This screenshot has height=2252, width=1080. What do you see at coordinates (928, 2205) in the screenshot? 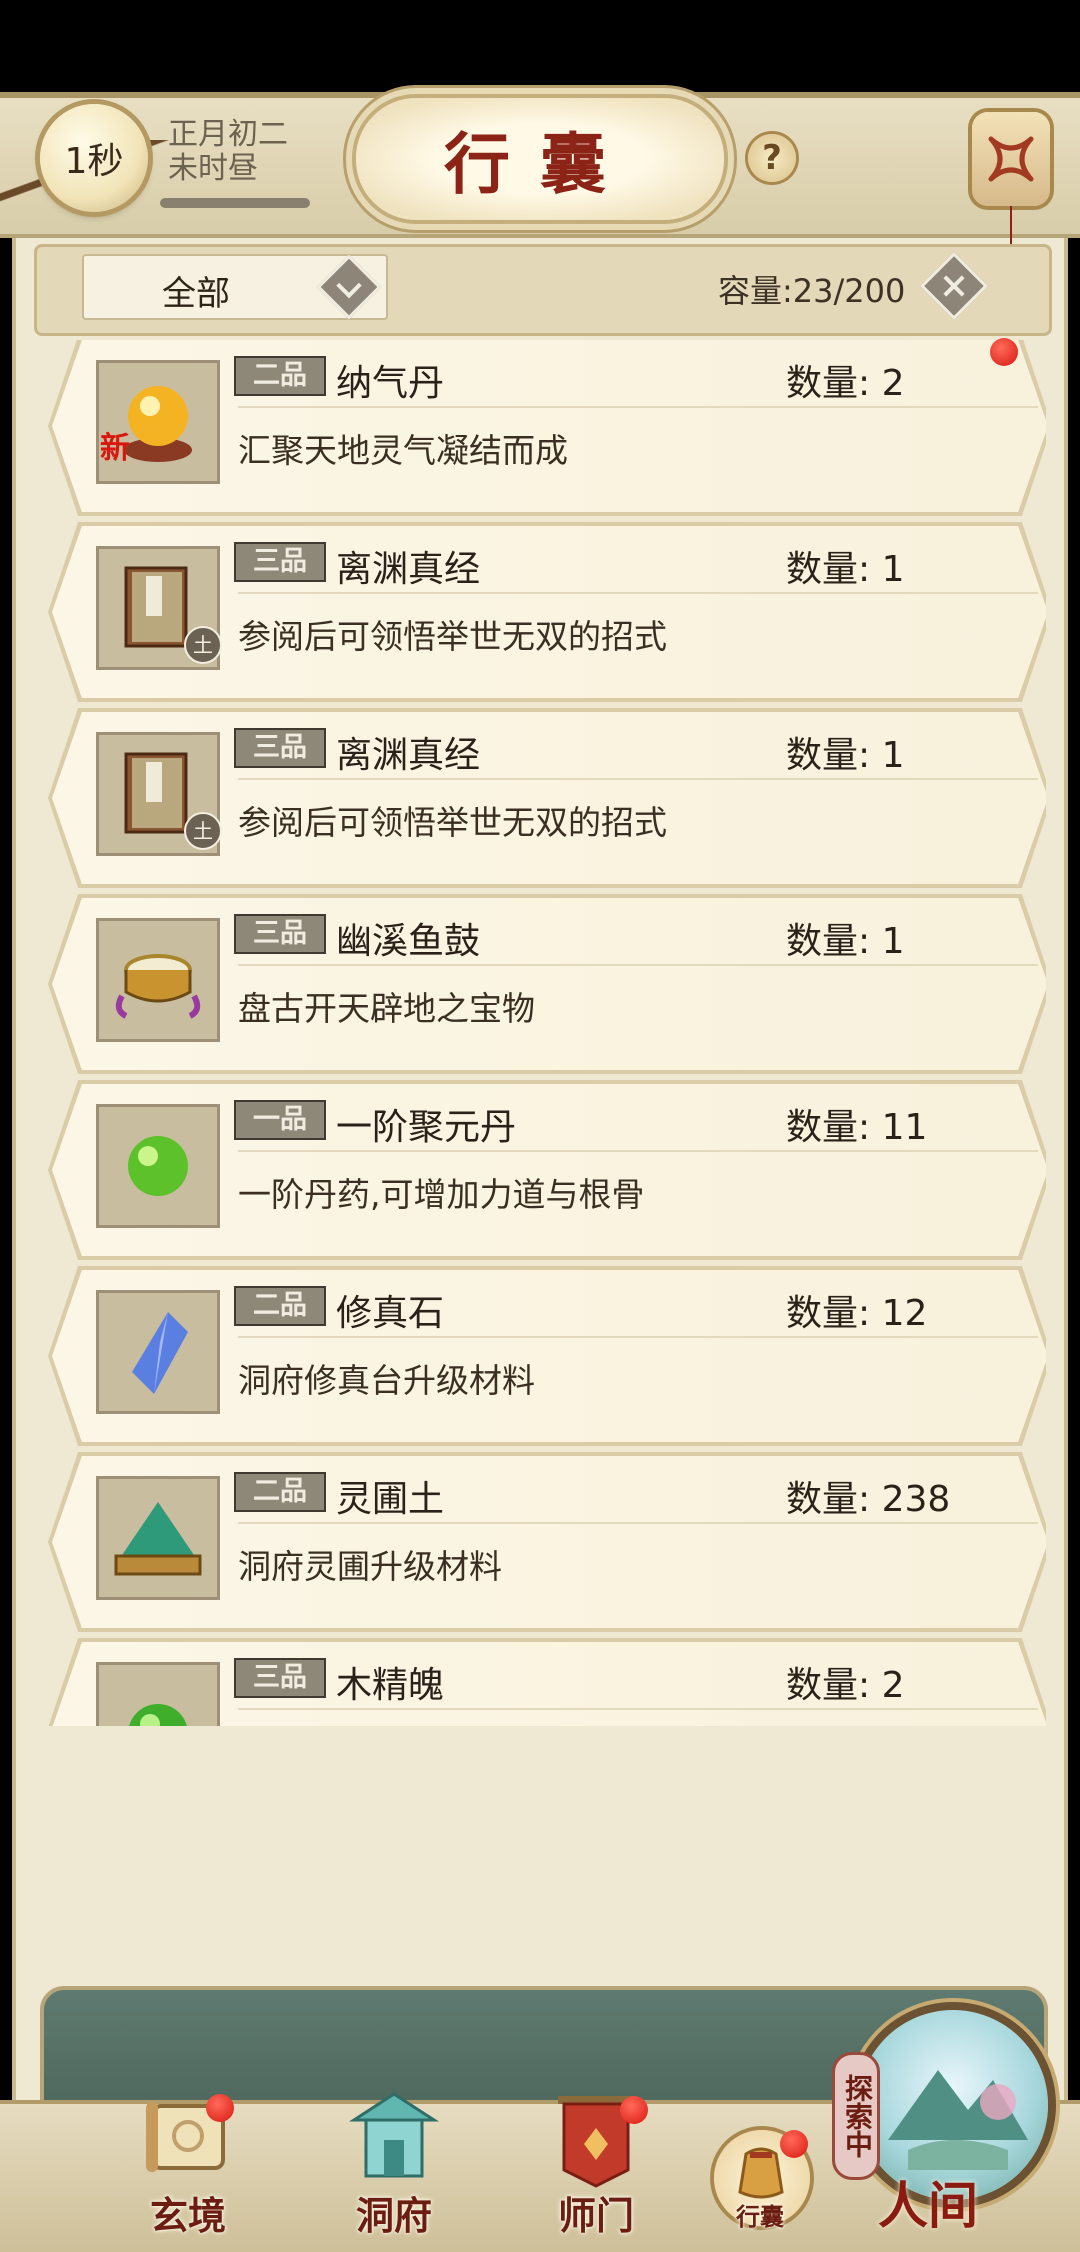
I see `nav-renjian-label: 人间` at bounding box center [928, 2205].